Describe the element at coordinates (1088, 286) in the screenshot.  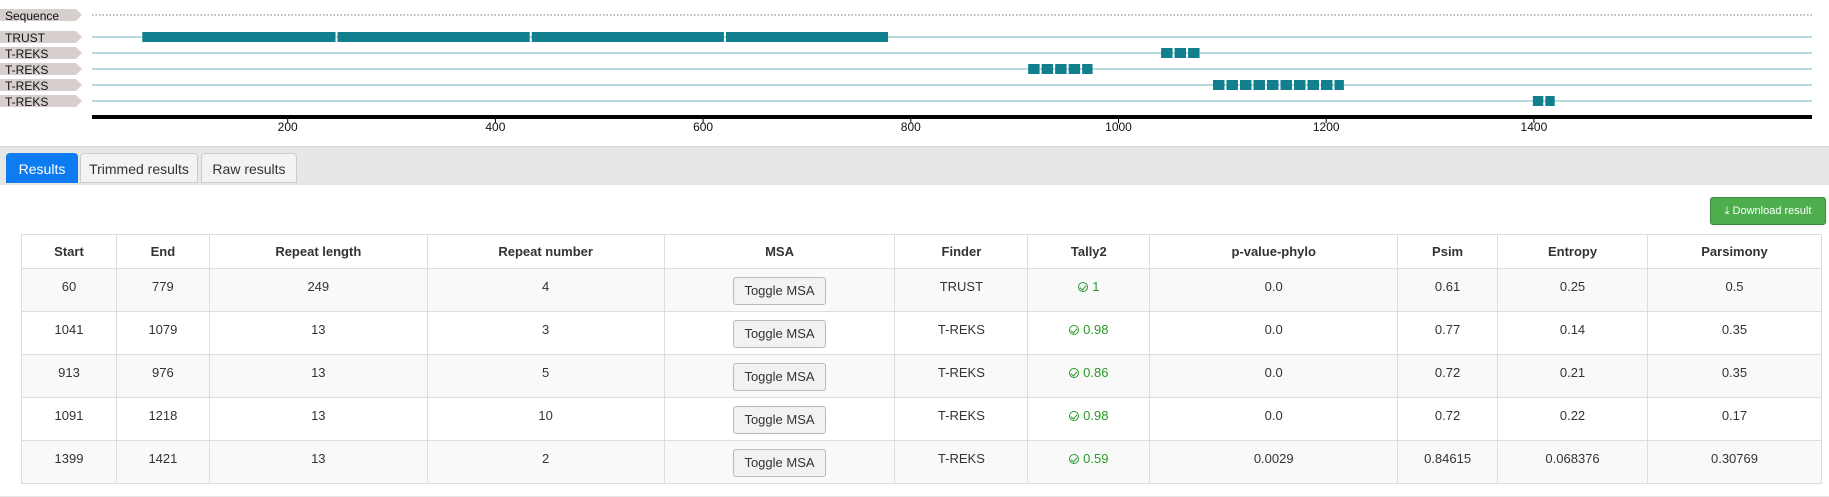
I see `tally2-value: 1` at that location.